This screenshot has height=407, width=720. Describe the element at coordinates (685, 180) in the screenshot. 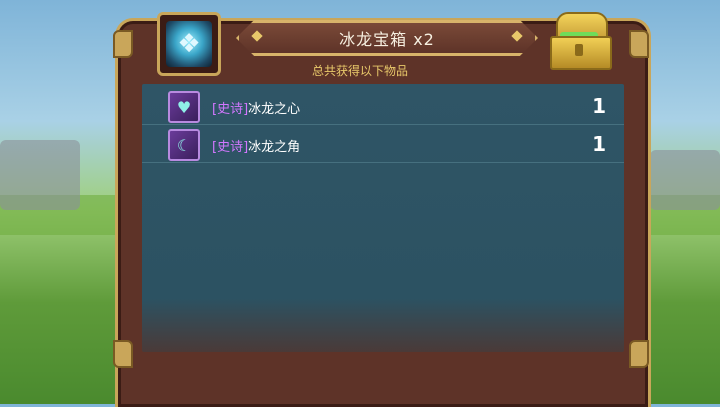

I see `background-ruin-right` at that location.